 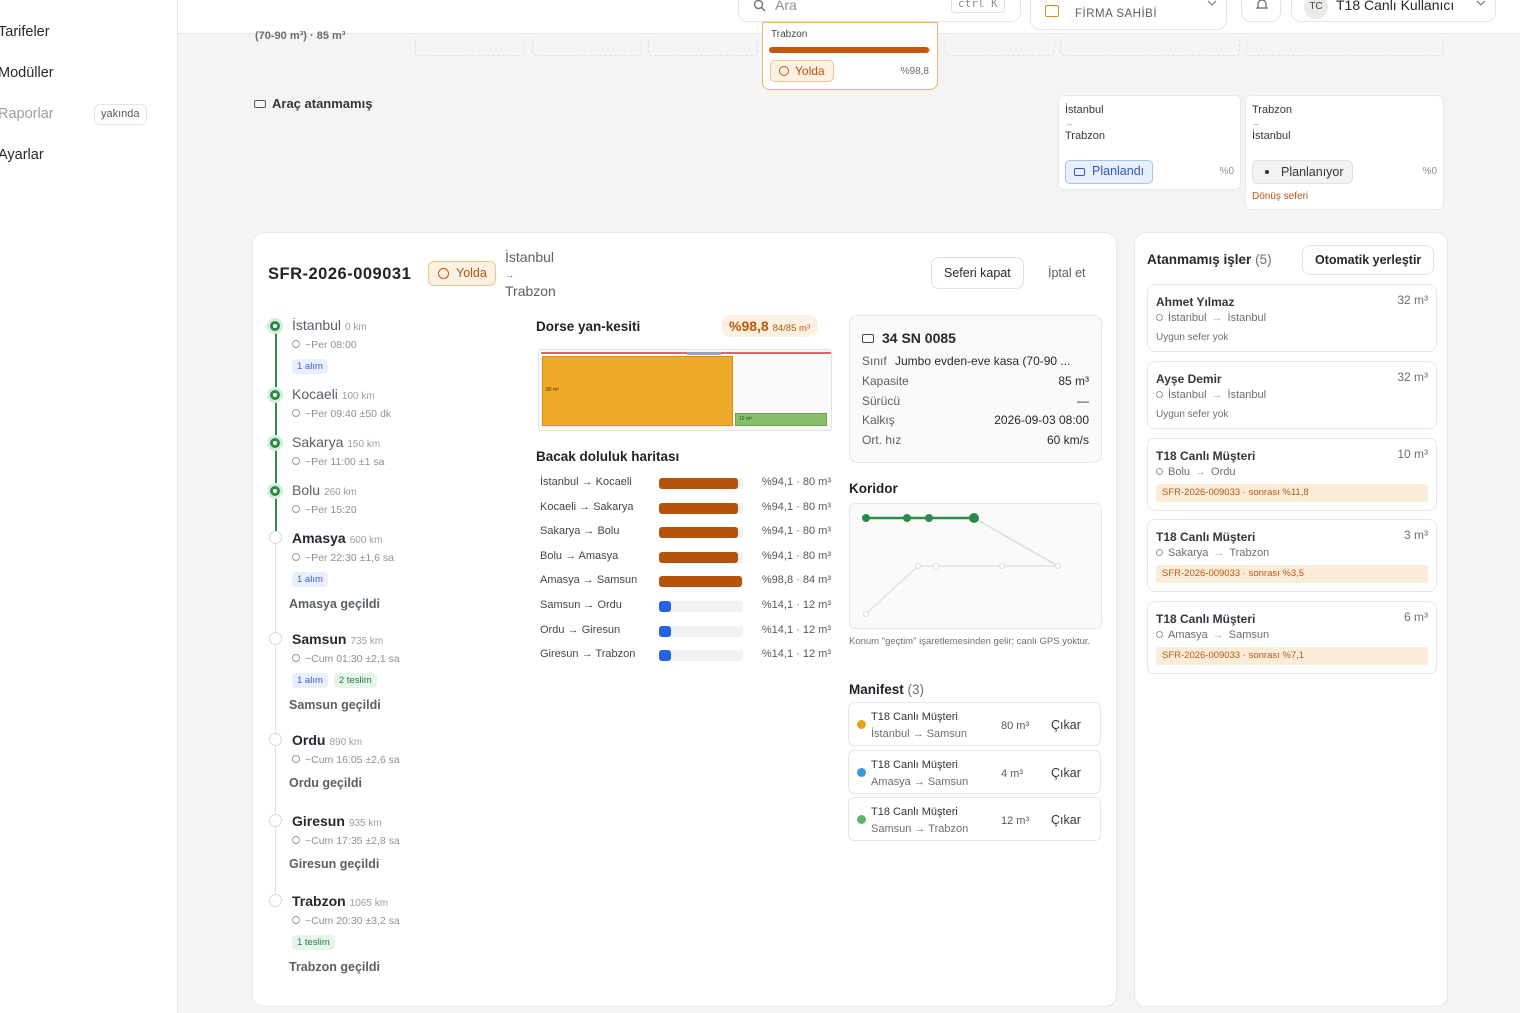 What do you see at coordinates (637, 391) in the screenshot?
I see `cargo-block-main: 80 m³` at bounding box center [637, 391].